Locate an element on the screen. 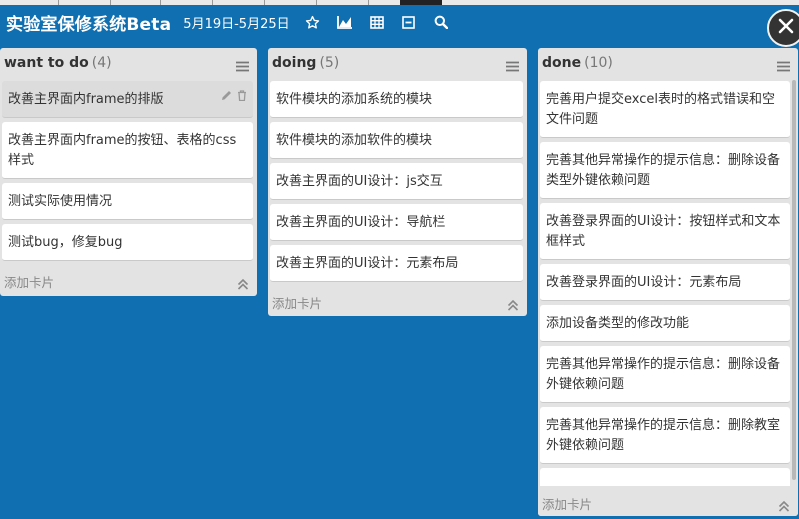 The image size is (799, 519). card: 添加设备类型的修改功能 is located at coordinates (665, 323).